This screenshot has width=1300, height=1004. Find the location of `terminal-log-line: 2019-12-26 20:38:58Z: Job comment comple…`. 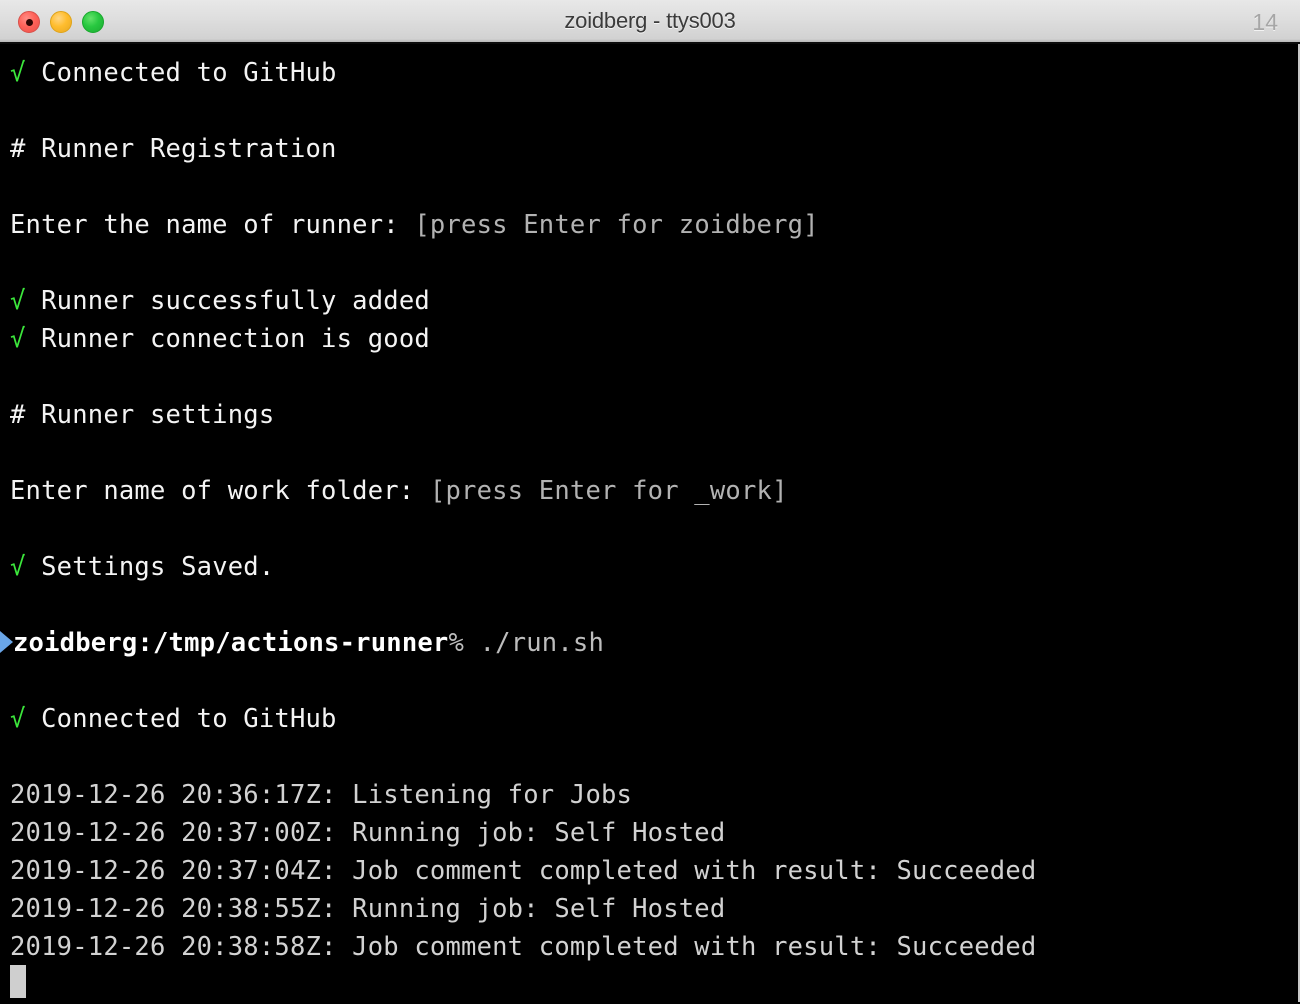

terminal-log-line: 2019-12-26 20:38:58Z: Job comment comple… is located at coordinates (654, 947).